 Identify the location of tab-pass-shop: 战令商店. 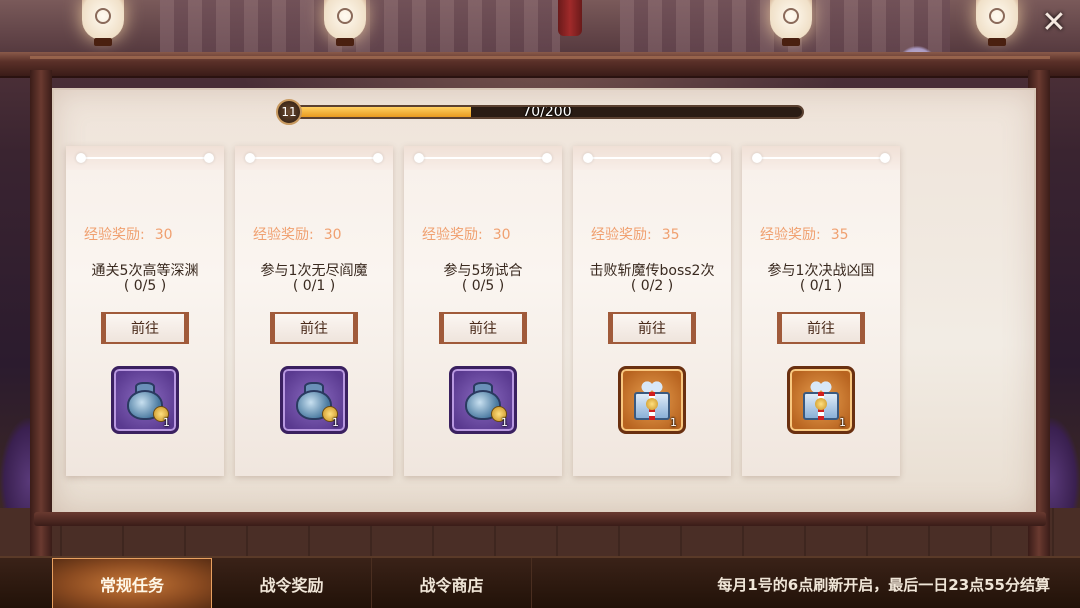
(452, 583).